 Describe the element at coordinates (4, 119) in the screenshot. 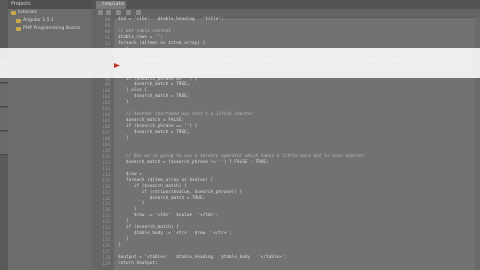

I see `side-tab-services` at that location.